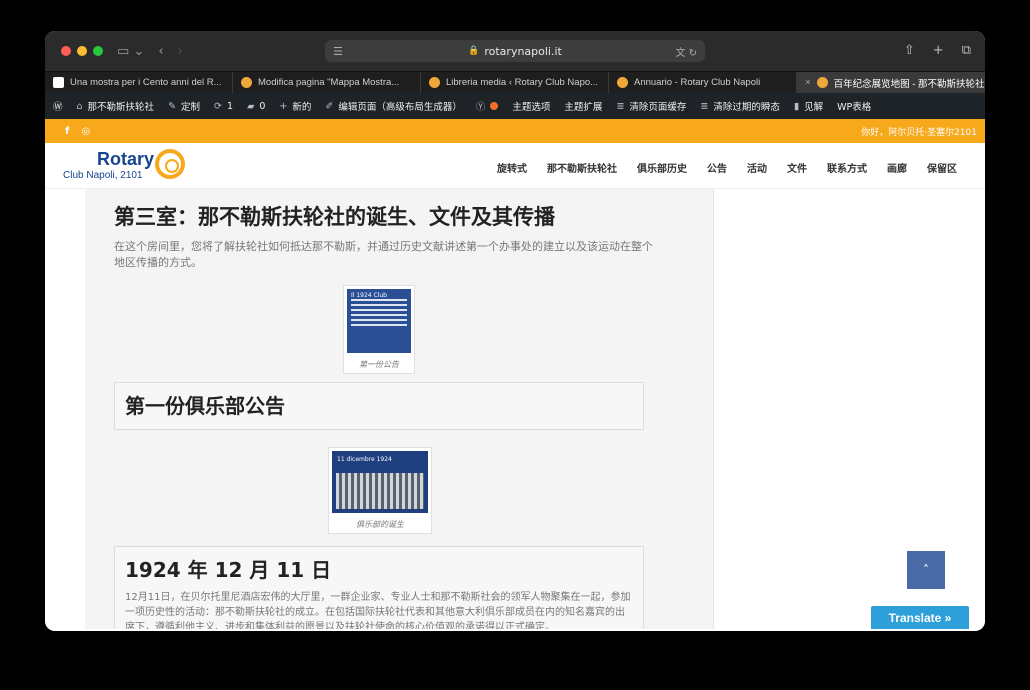 Image resolution: width=1030 pixels, height=690 pixels. Describe the element at coordinates (98, 51) in the screenshot. I see `zoom-window-button` at that location.